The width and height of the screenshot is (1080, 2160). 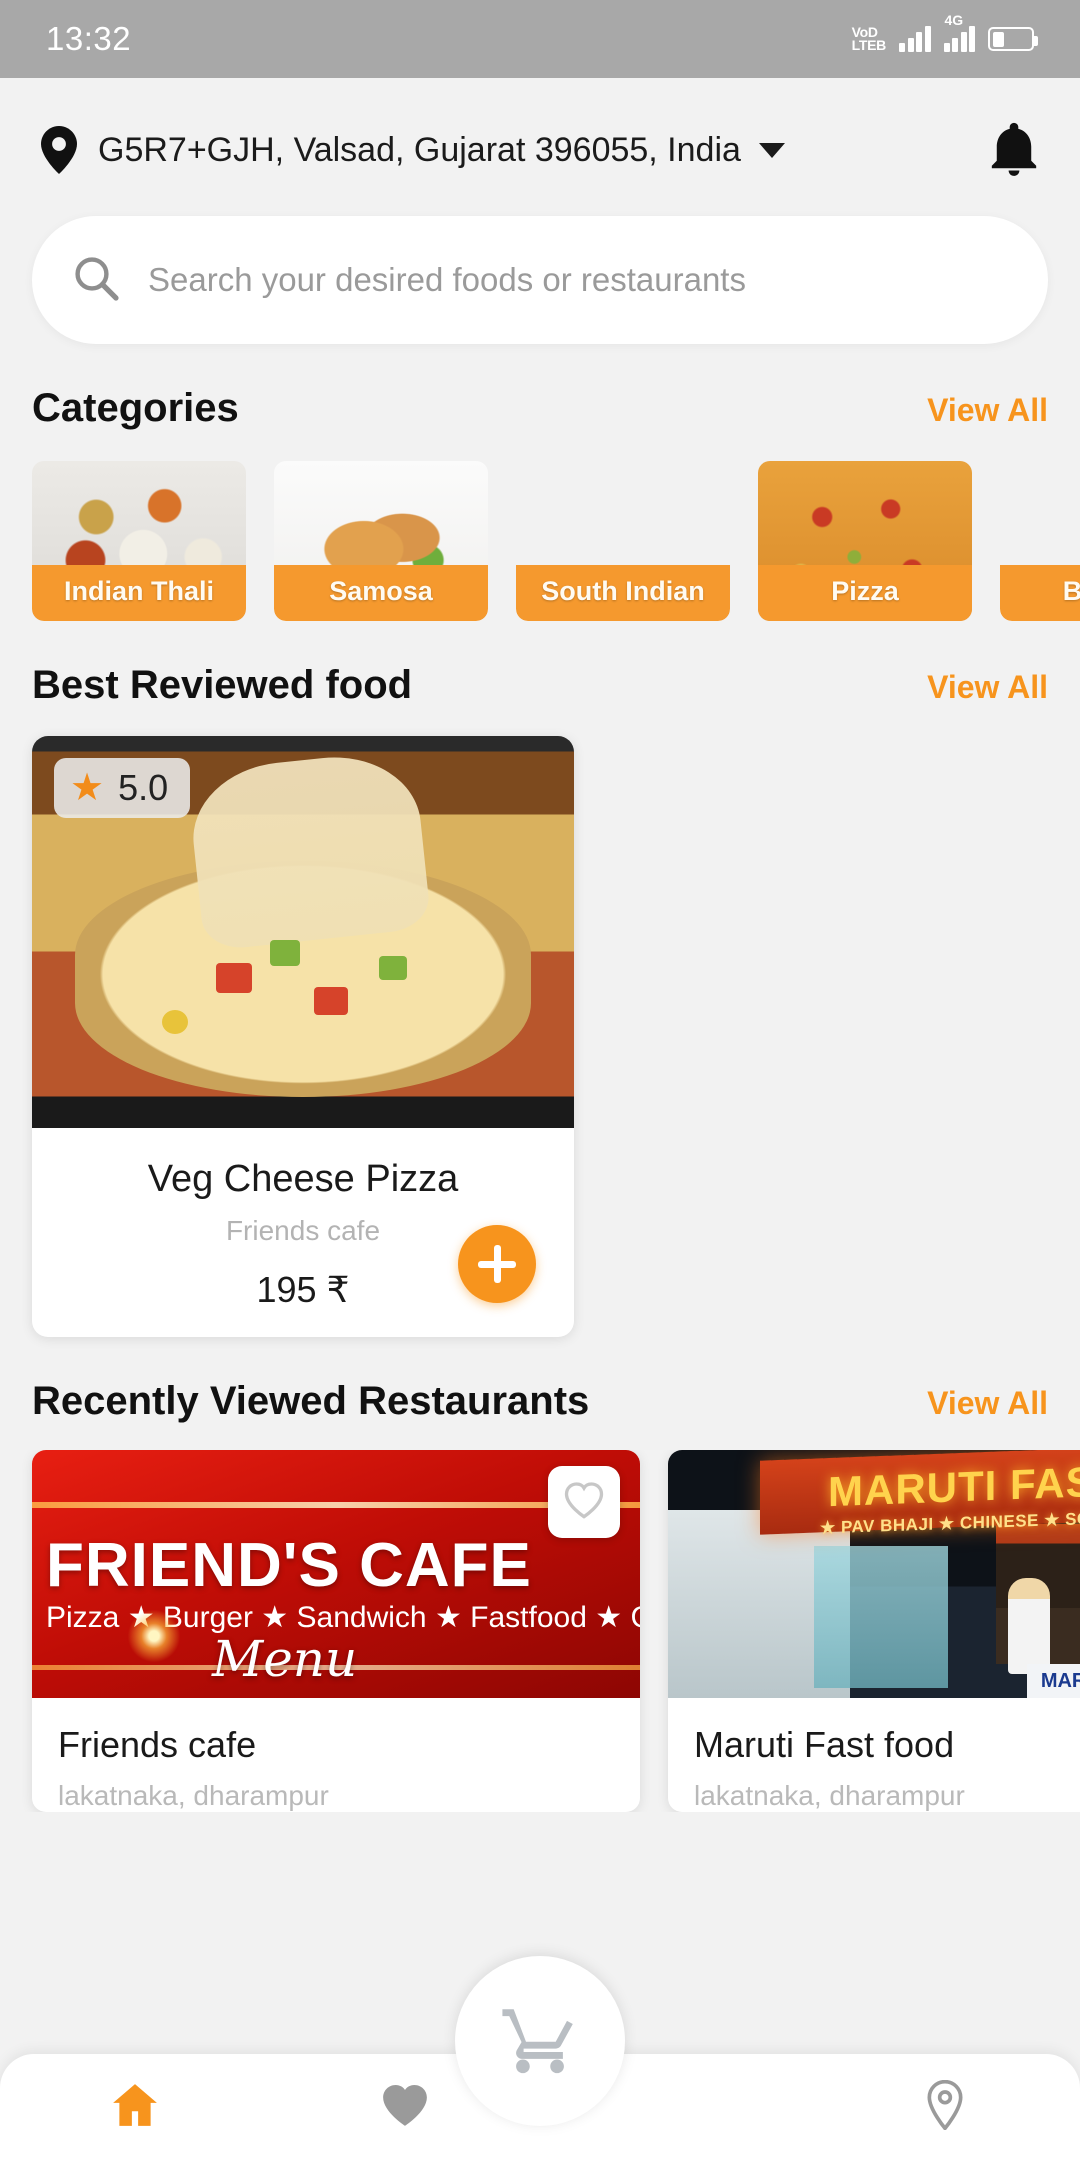 I want to click on heart-icon, so click(x=584, y=1502).